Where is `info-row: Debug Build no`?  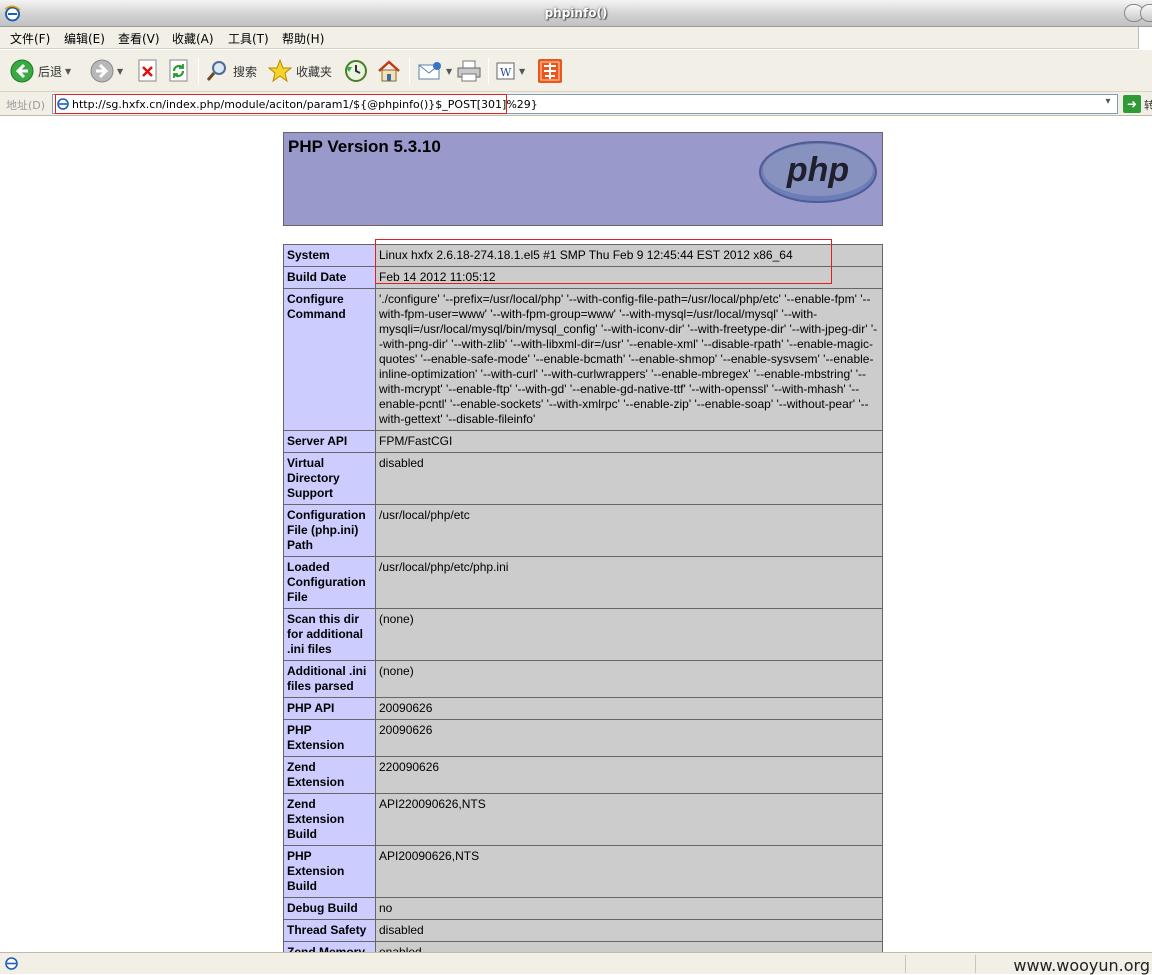 info-row: Debug Build no is located at coordinates (583, 908).